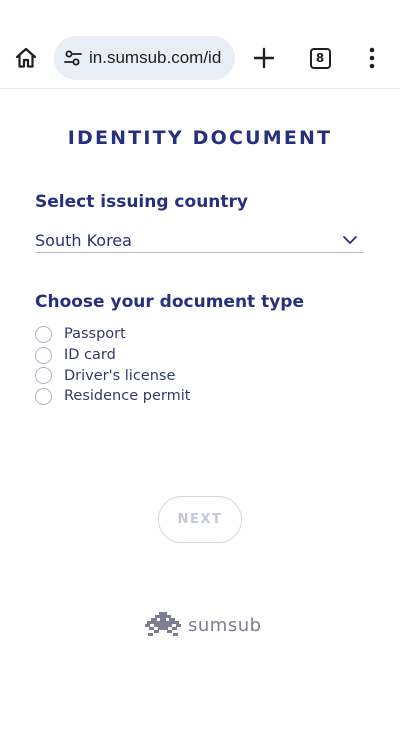  Describe the element at coordinates (127, 396) in the screenshot. I see `radio-label: Residence permit` at that location.